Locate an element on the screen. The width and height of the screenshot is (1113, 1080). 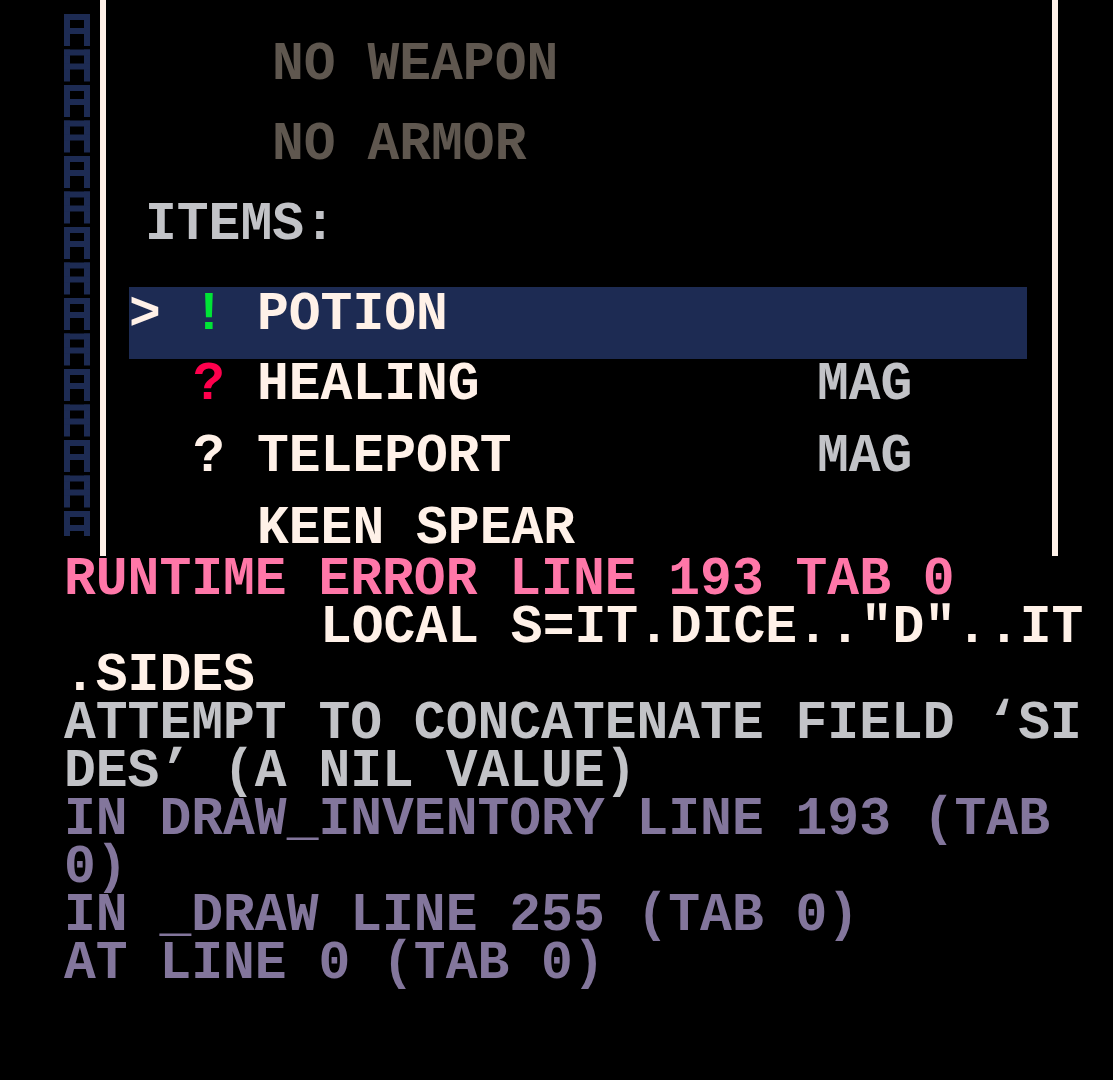
items-heading: ITEMS: is located at coordinates (240, 225).